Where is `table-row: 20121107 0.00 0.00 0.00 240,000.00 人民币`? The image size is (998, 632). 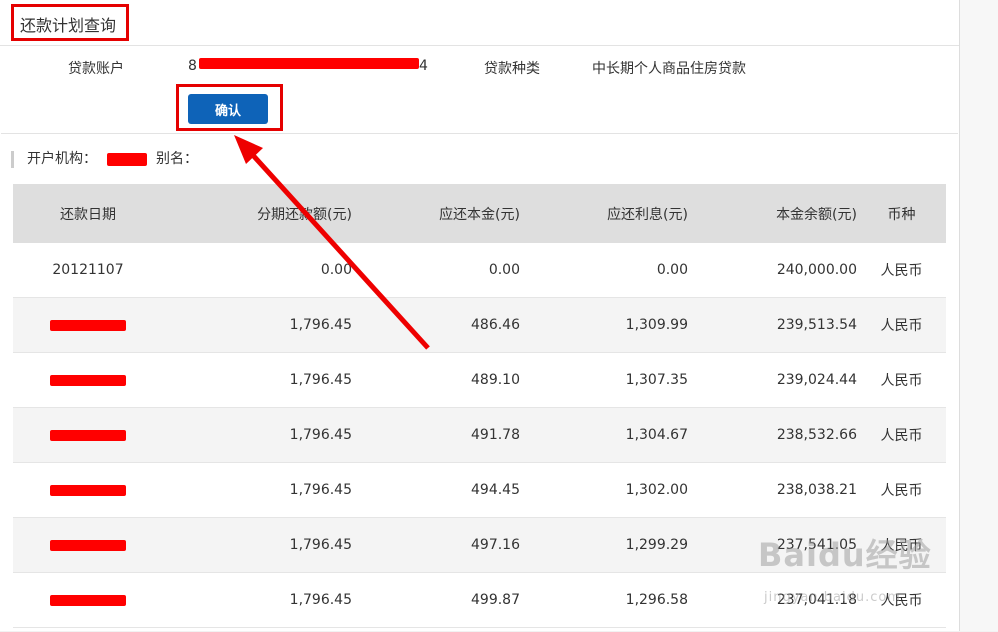 table-row: 20121107 0.00 0.00 0.00 240,000.00 人民币 is located at coordinates (479, 270).